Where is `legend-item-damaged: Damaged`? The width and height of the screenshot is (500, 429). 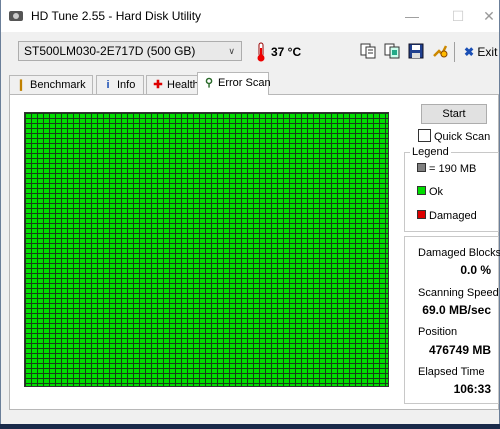 legend-item-damaged: Damaged is located at coordinates (447, 216).